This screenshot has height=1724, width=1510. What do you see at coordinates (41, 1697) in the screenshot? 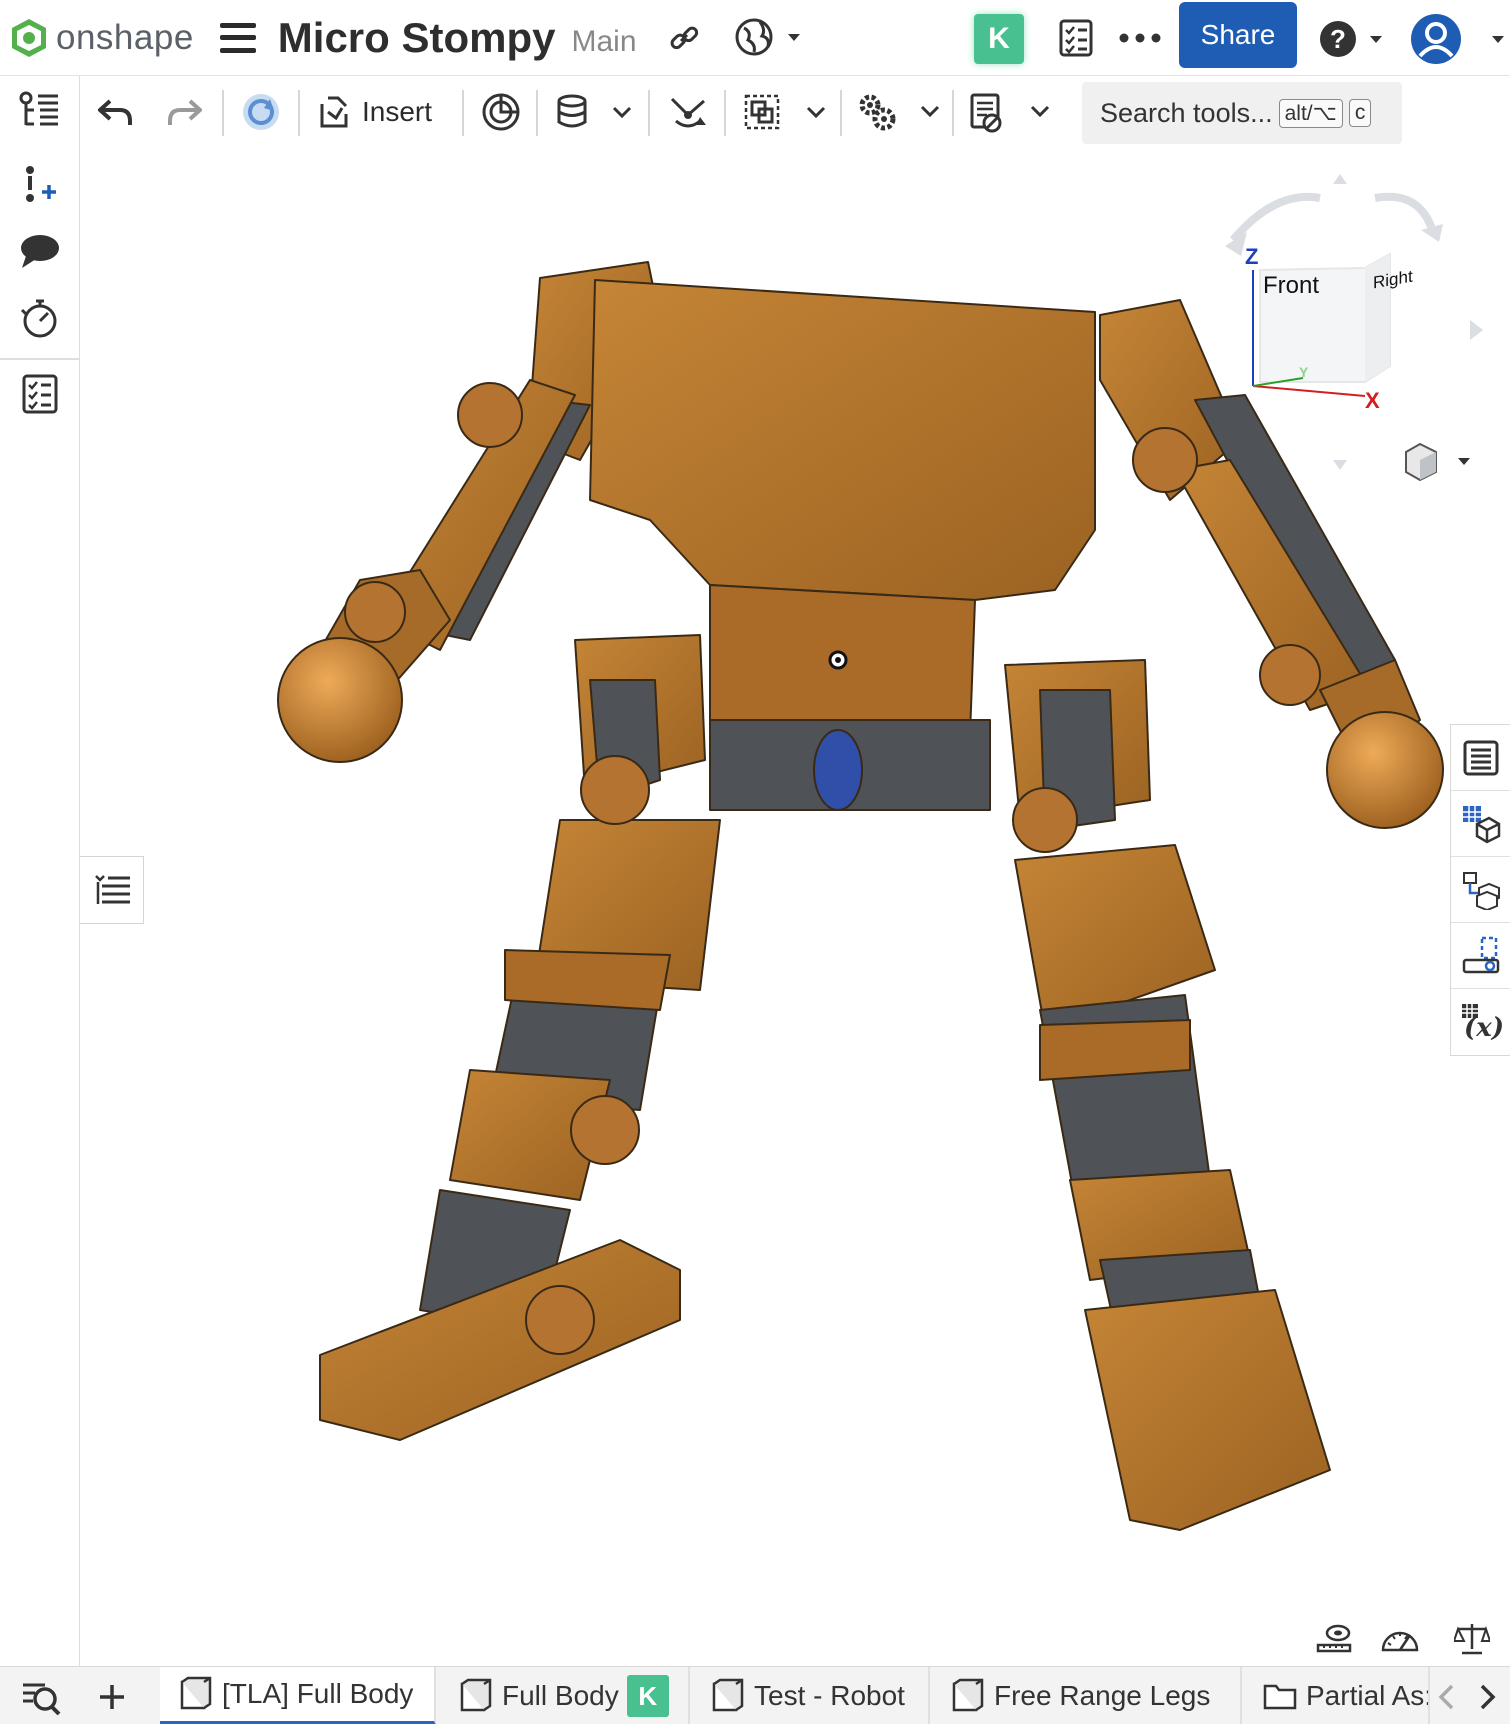
I see `tab-manager-search-icon` at bounding box center [41, 1697].